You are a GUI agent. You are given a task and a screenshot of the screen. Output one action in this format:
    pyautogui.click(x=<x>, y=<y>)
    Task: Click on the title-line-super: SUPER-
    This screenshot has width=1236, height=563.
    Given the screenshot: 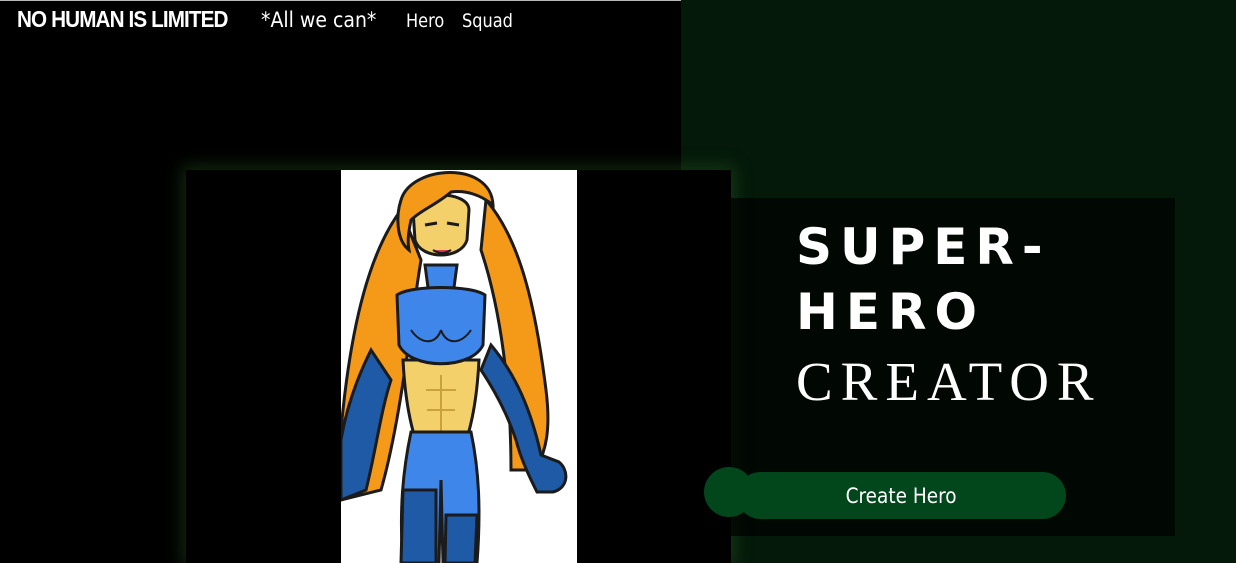 What is the action you would take?
    pyautogui.click(x=923, y=247)
    